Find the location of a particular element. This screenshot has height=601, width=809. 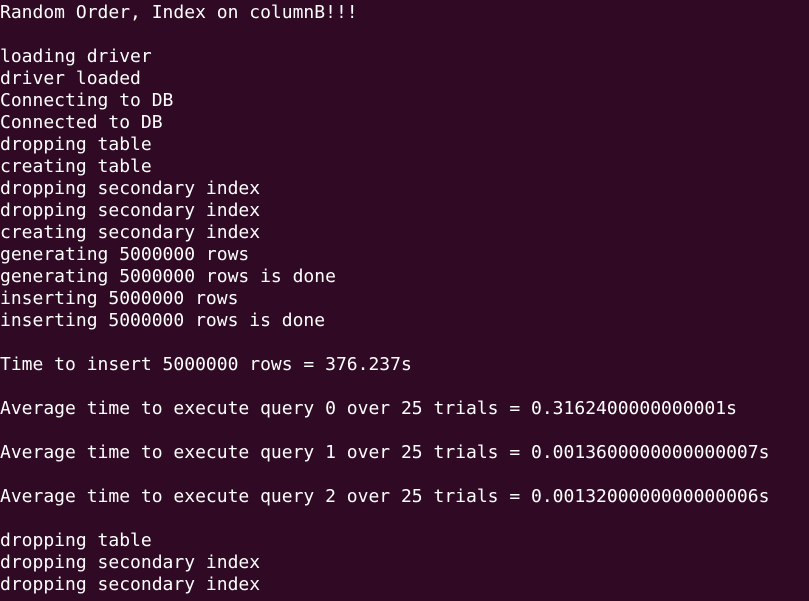

terminal-line: generating 5000000 rows is done is located at coordinates (168, 276).